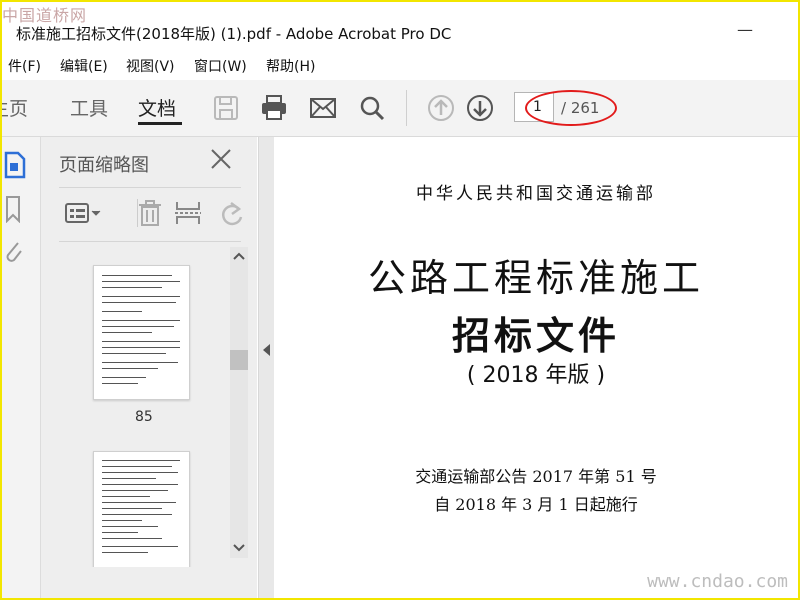 The height and width of the screenshot is (600, 800). Describe the element at coordinates (221, 159) in the screenshot. I see `close-icon` at that location.